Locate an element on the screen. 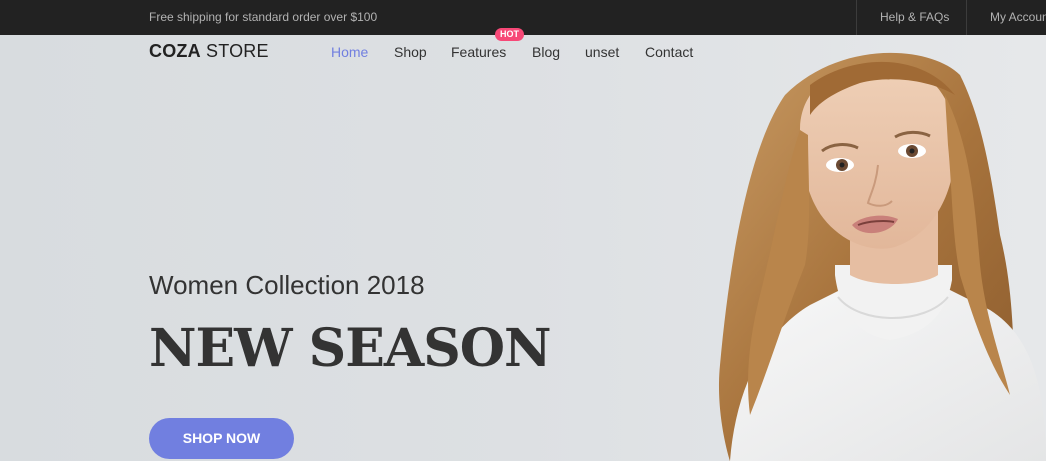  logo-light-text: STORE is located at coordinates (237, 51).